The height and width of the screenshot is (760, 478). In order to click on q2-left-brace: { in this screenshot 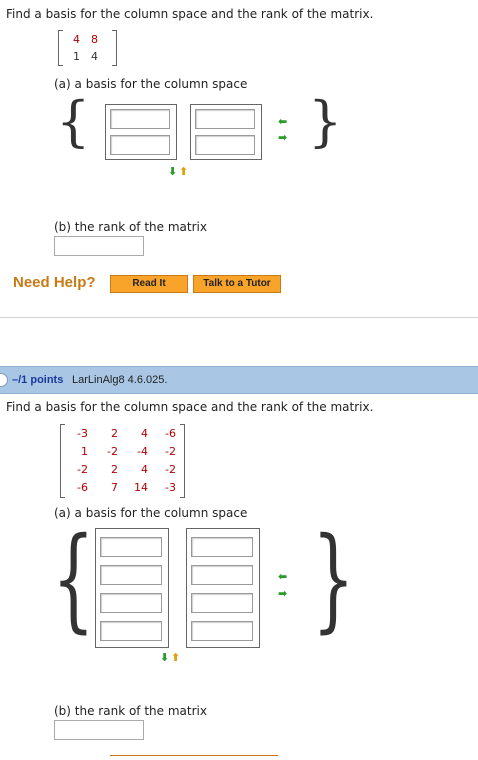, I will do `click(73, 579)`.